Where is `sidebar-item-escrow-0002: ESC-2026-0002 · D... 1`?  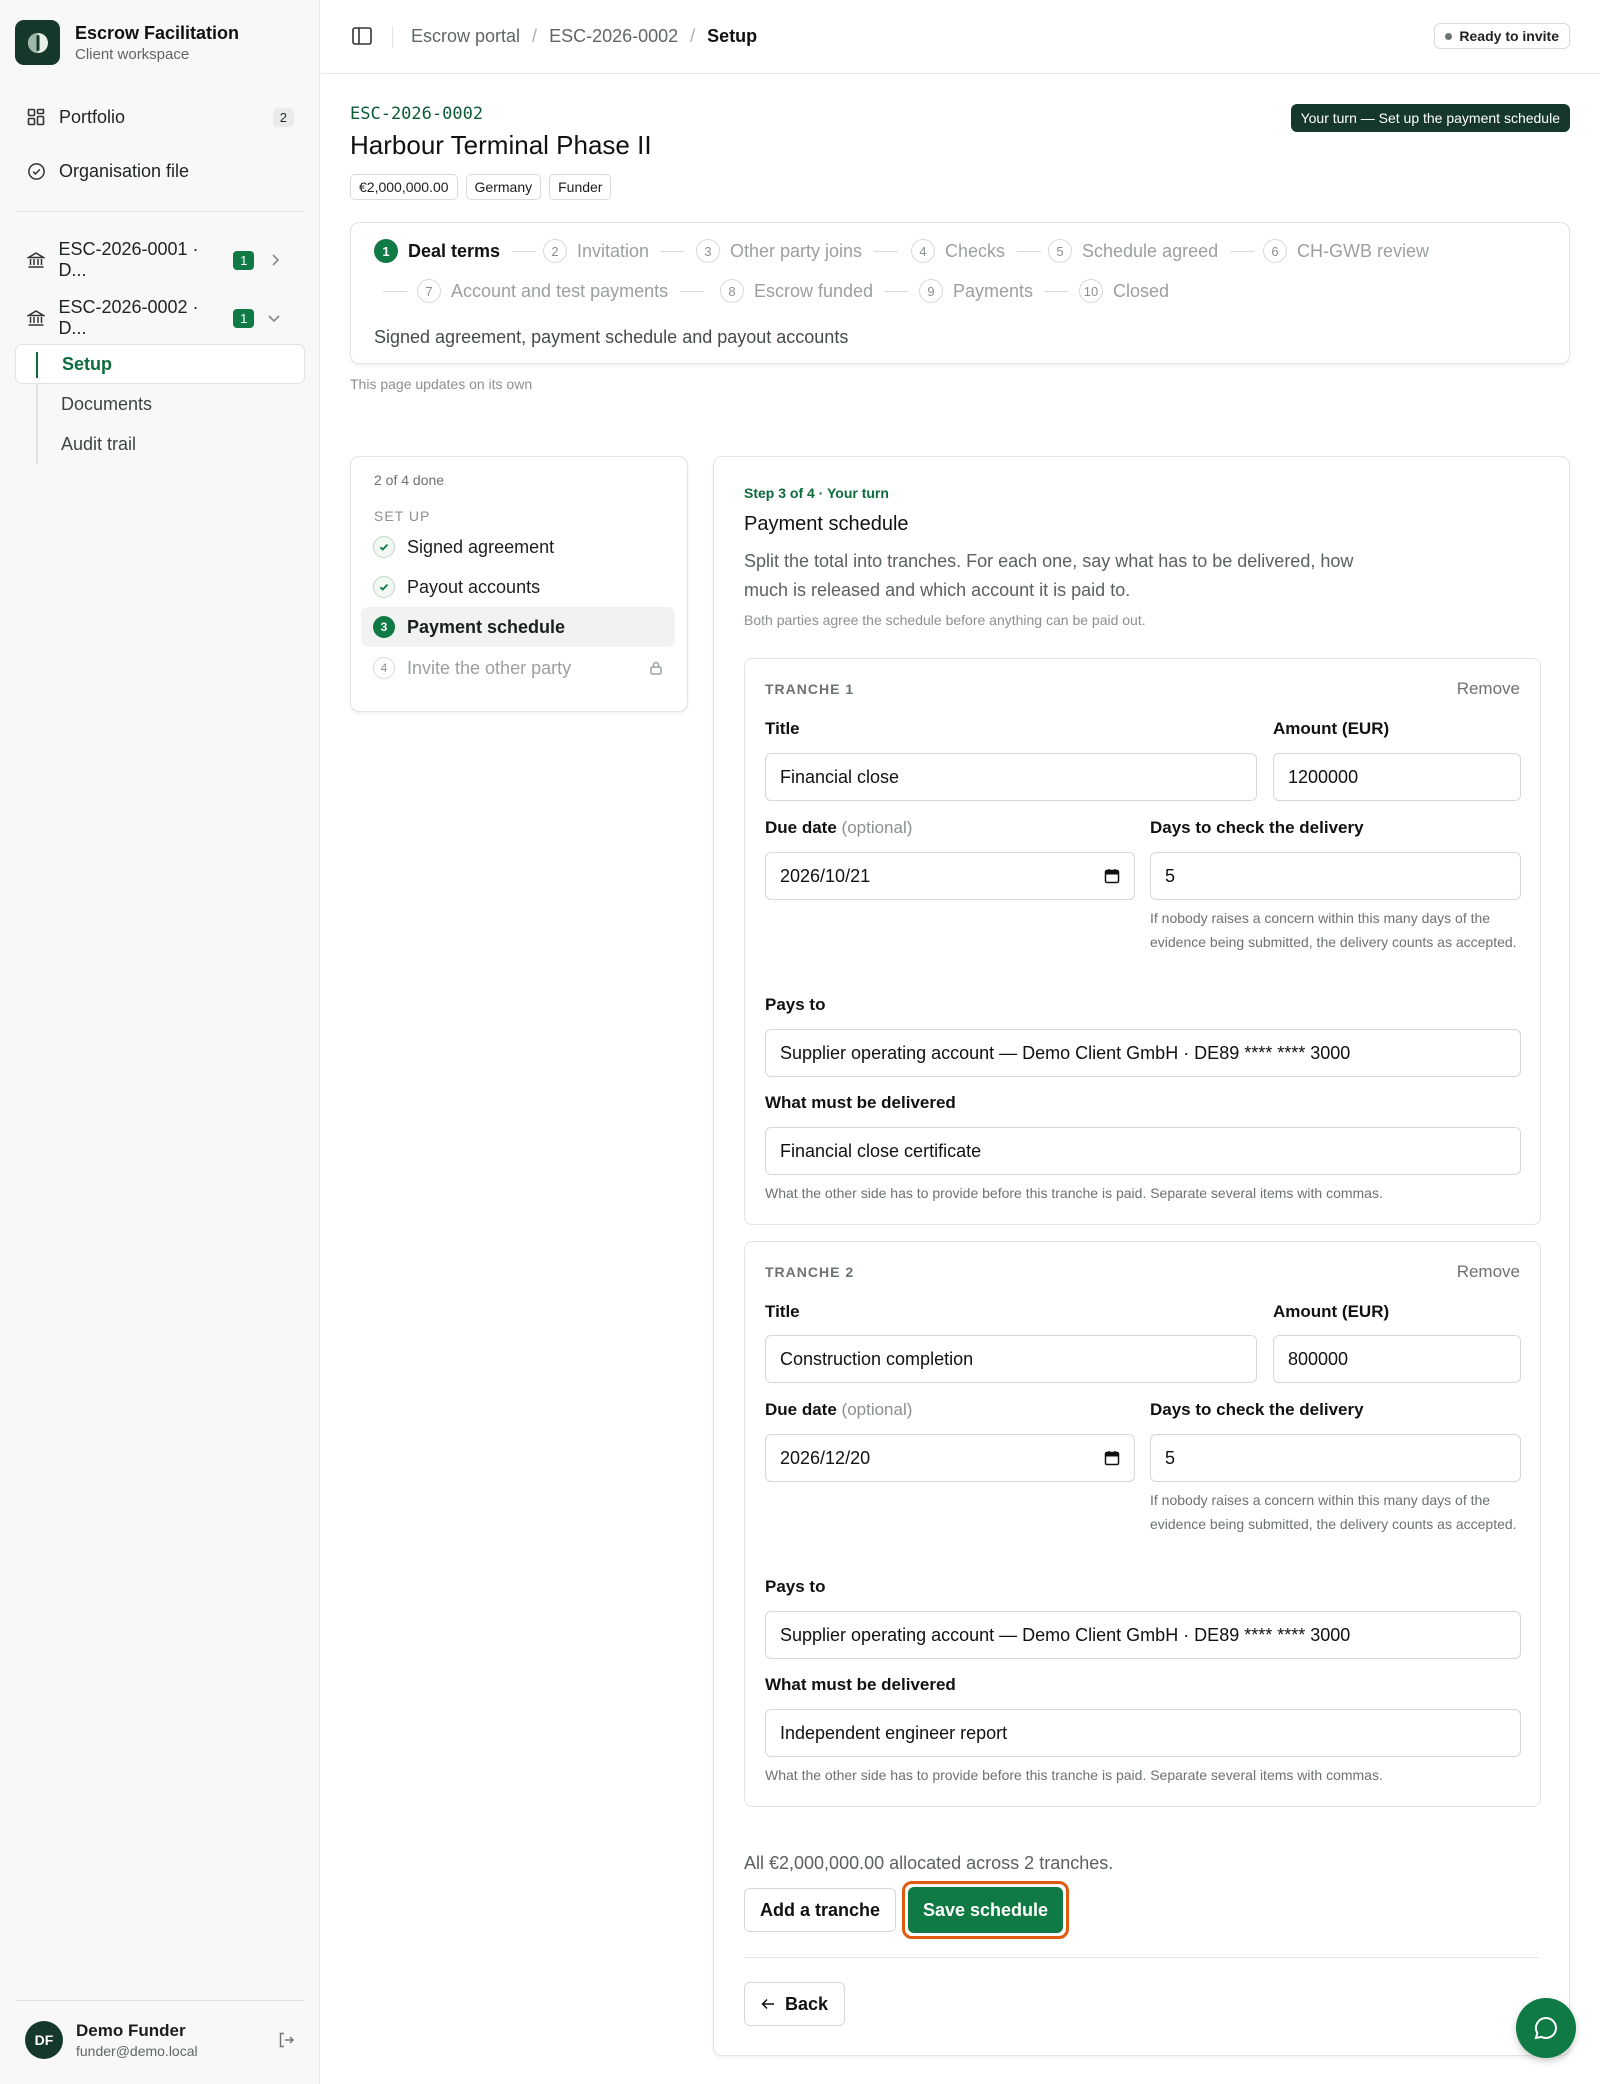
sidebar-item-escrow-0002: ESC-2026-0002 · D... 1 is located at coordinates (159, 317).